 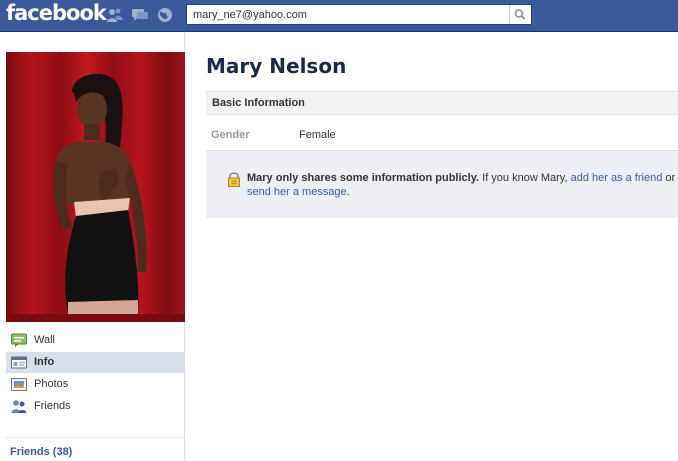 What do you see at coordinates (95, 340) in the screenshot?
I see `sidebar-item-wall: Wall` at bounding box center [95, 340].